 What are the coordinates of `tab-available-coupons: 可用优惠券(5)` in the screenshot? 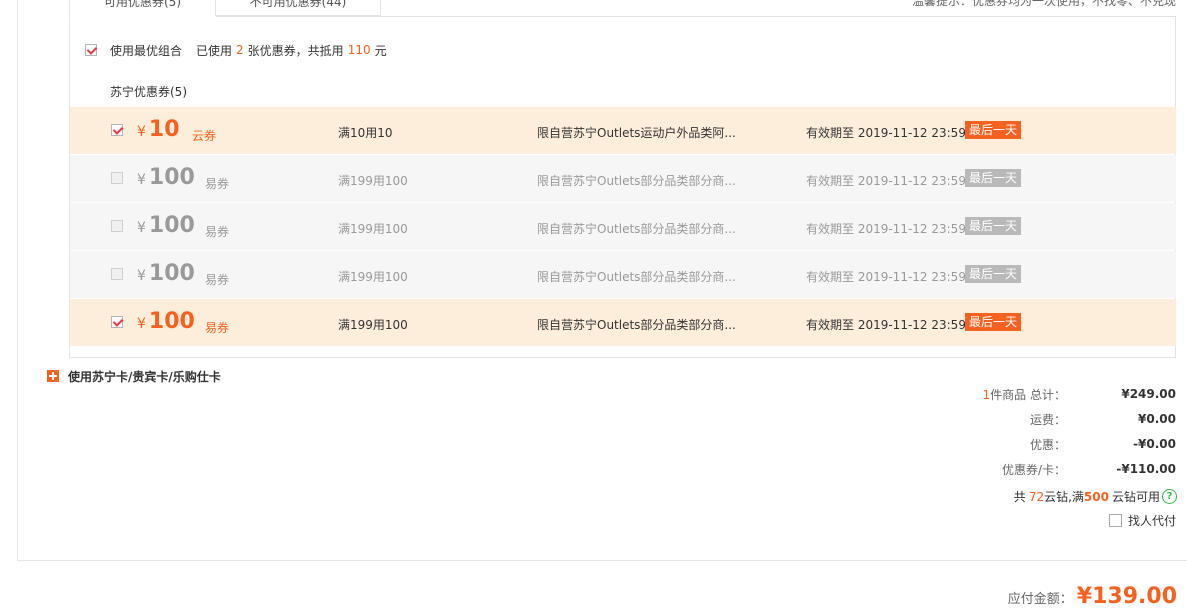 It's located at (142, 8).